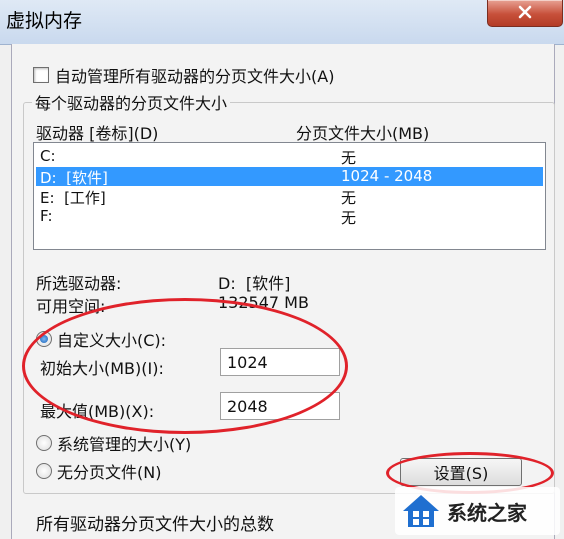  What do you see at coordinates (109, 472) in the screenshot?
I see `no-paging-label: 无分页文件(N)` at bounding box center [109, 472].